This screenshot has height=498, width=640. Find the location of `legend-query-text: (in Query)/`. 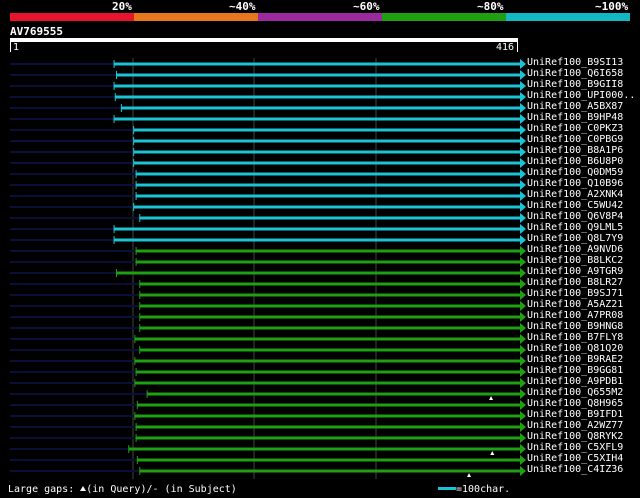

legend-query-text: (in Query)/ is located at coordinates (119, 489).